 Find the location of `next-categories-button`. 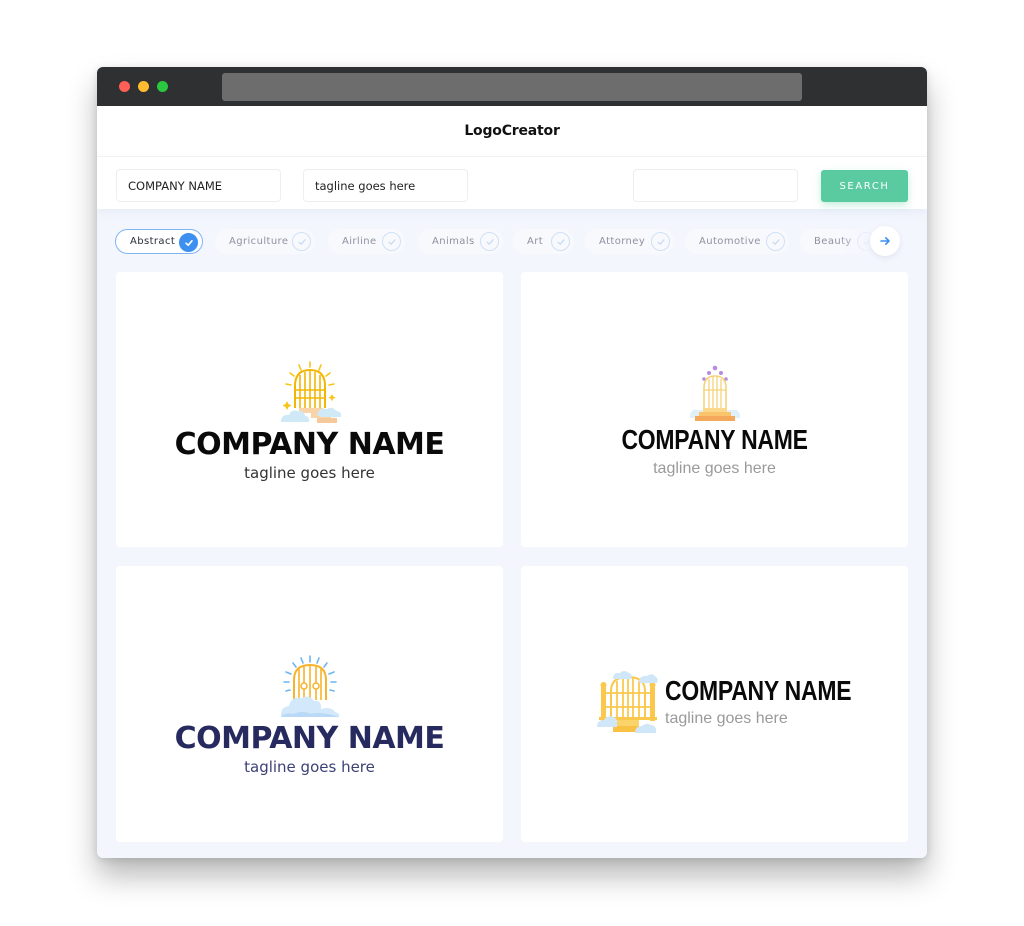

next-categories-button is located at coordinates (885, 241).